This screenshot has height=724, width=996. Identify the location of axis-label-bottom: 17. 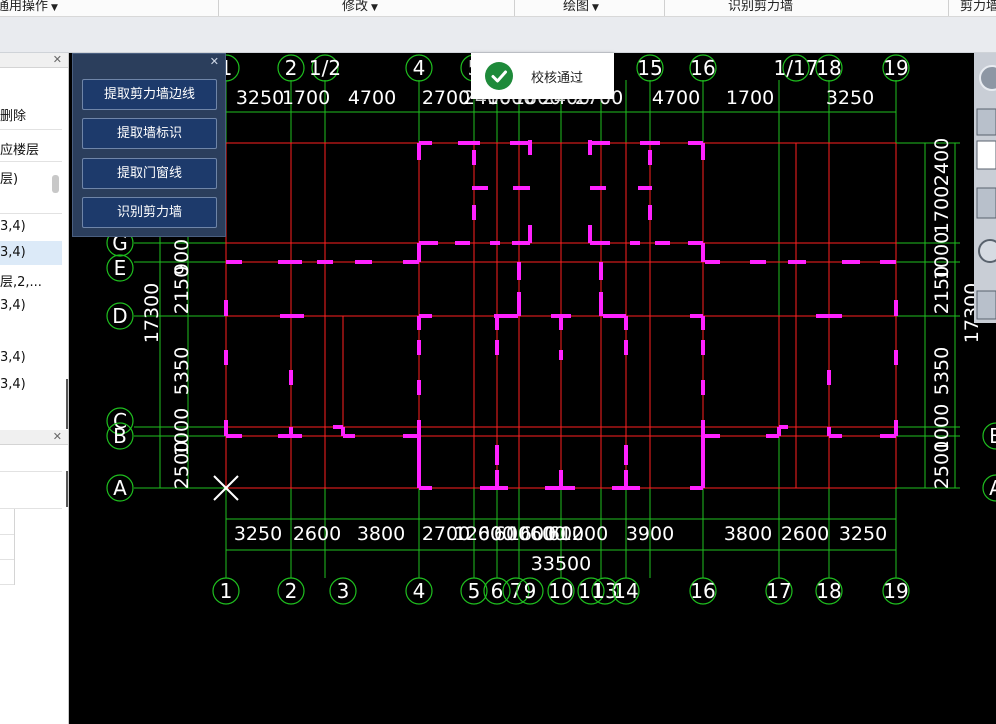
(778, 591).